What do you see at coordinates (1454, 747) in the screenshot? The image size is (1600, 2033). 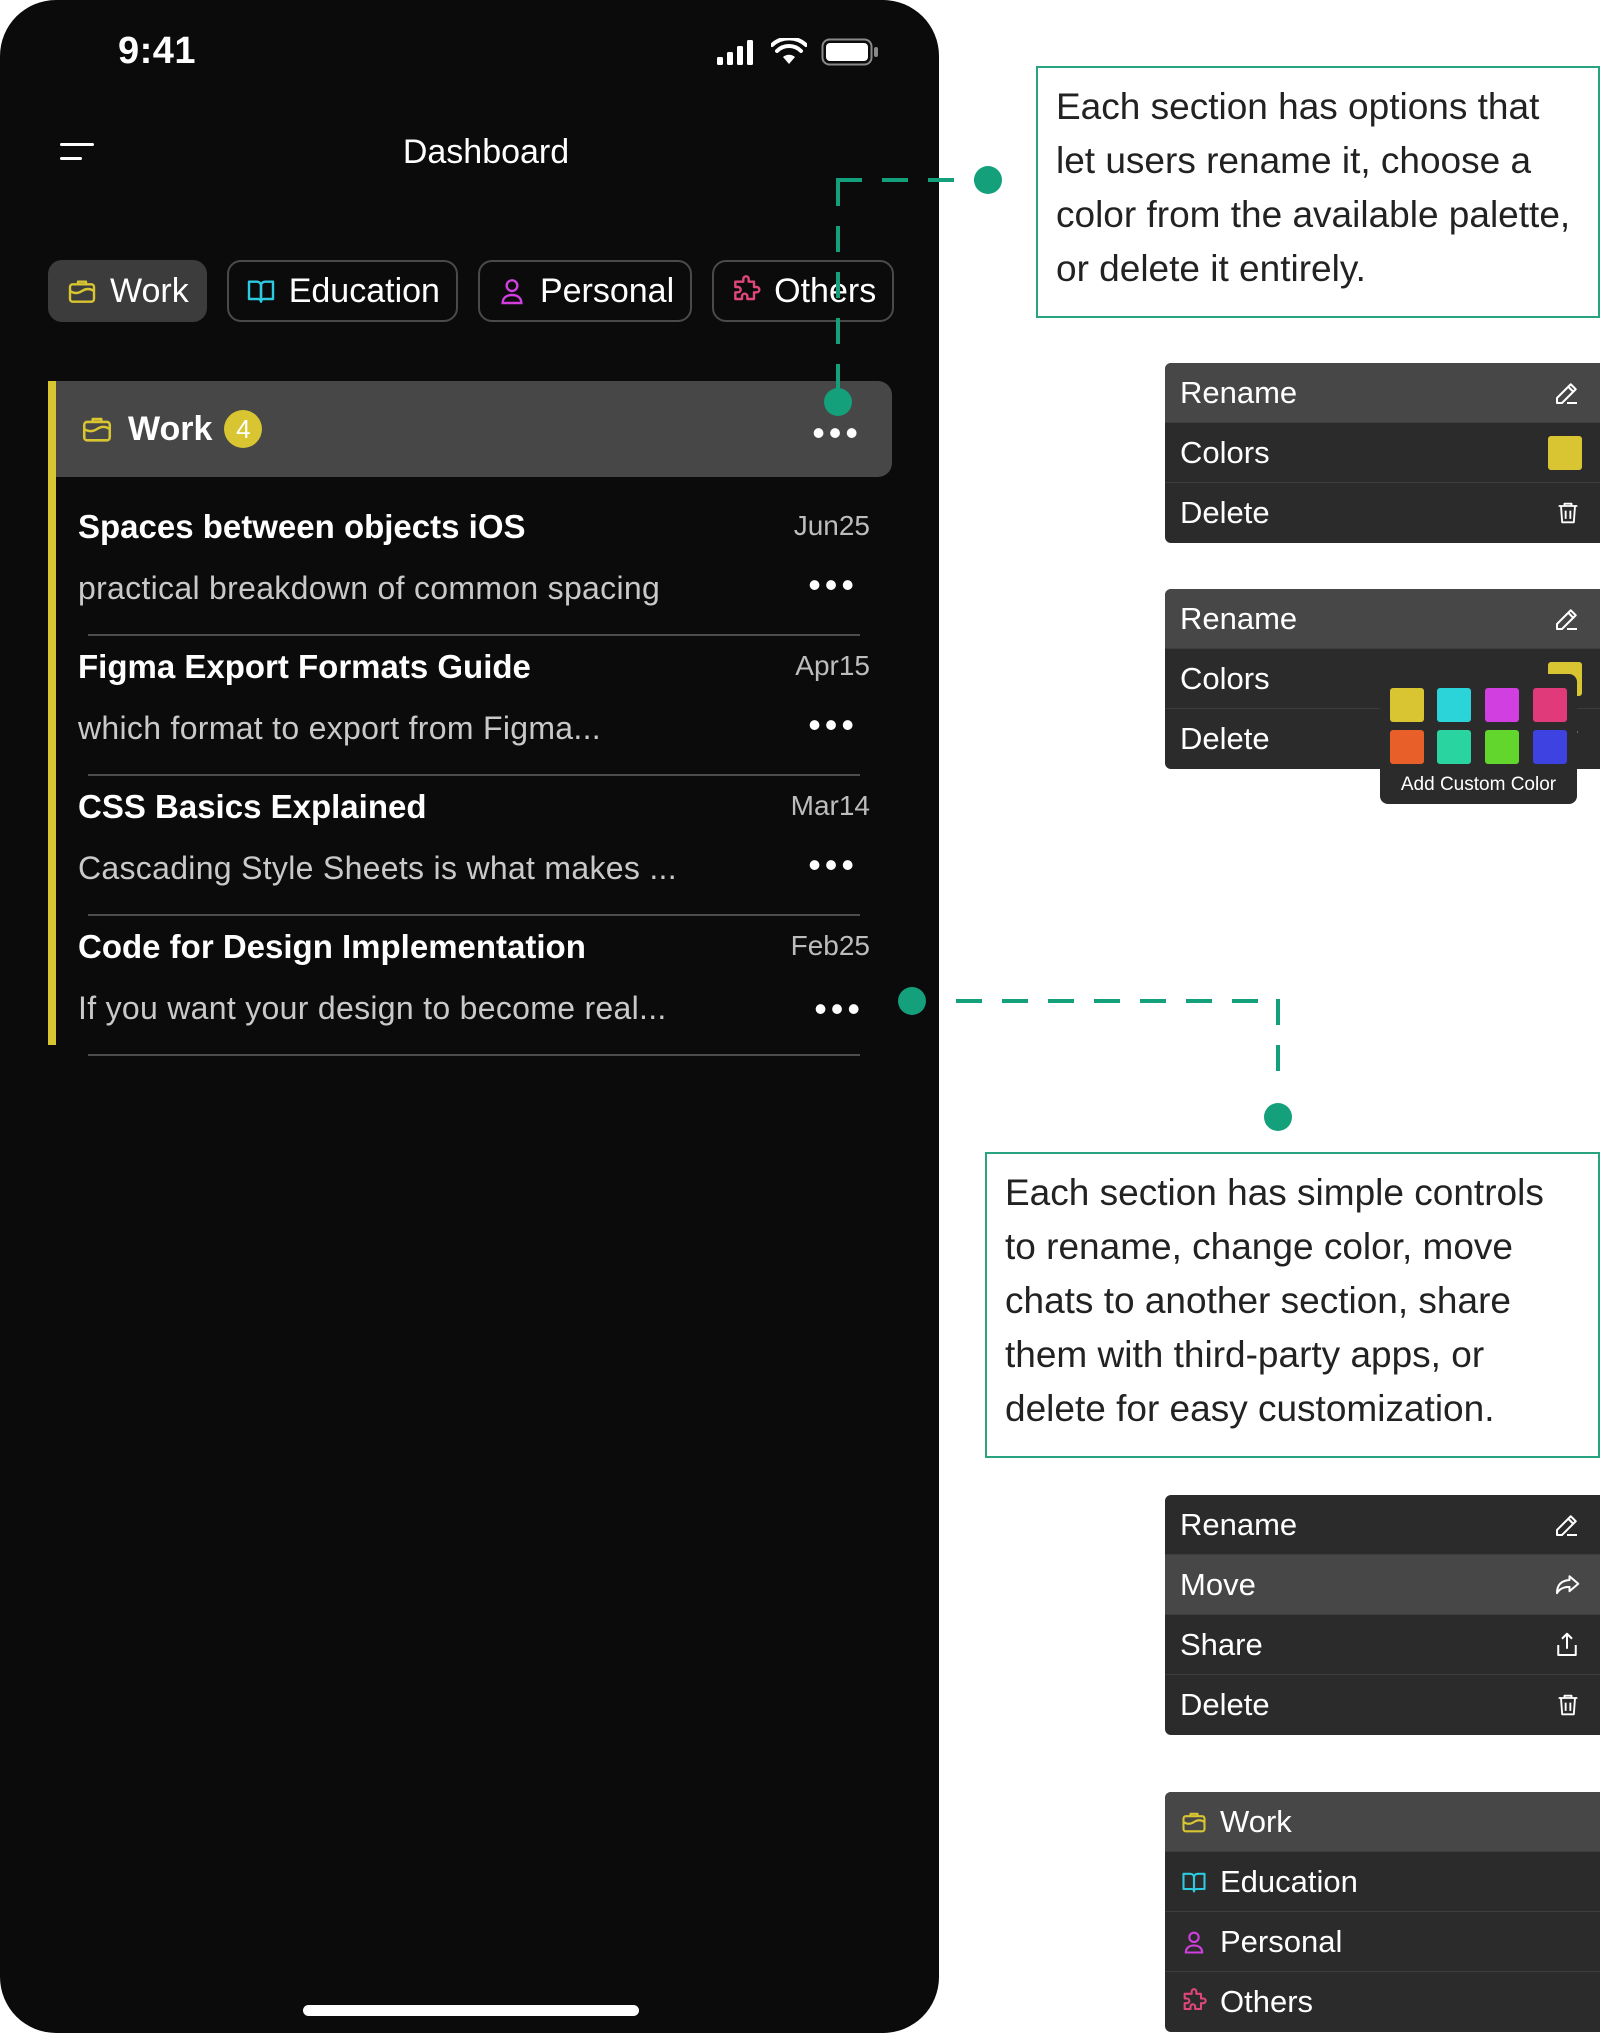 I see `palette-swatch-teal` at bounding box center [1454, 747].